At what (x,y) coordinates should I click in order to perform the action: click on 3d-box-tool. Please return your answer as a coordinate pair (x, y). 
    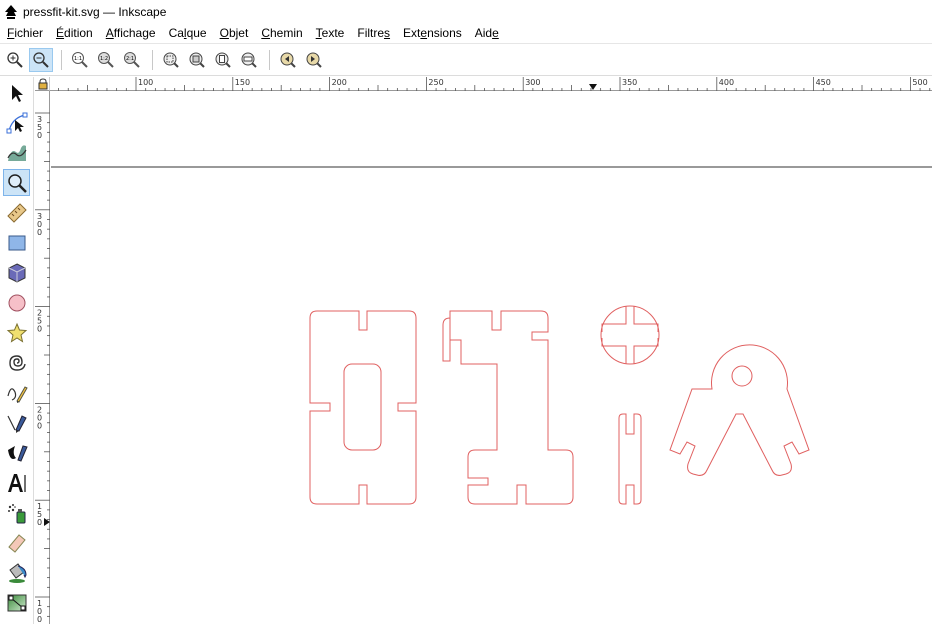
    Looking at the image, I should click on (16, 272).